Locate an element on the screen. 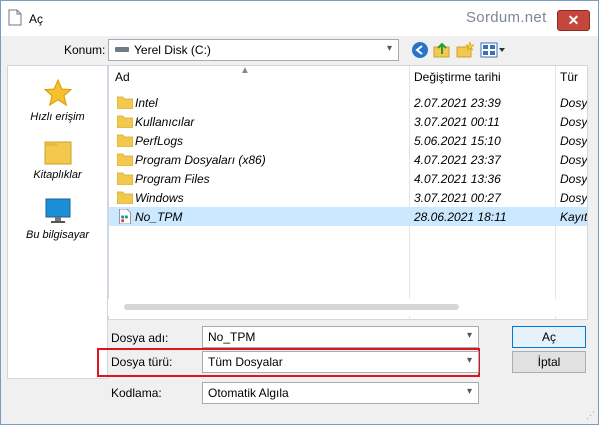 This screenshot has height=425, width=599. watermark: Sordum.net is located at coordinates (506, 17).